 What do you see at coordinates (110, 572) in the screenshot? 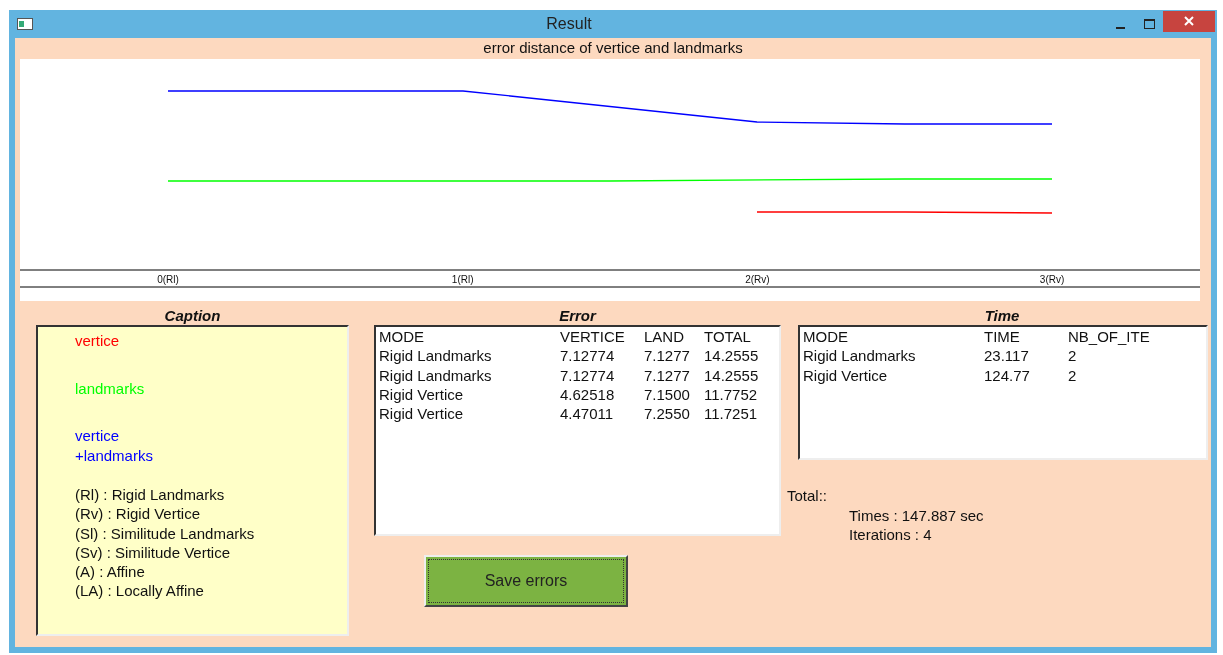
I see `legend-entry: (A) : Affine` at bounding box center [110, 572].